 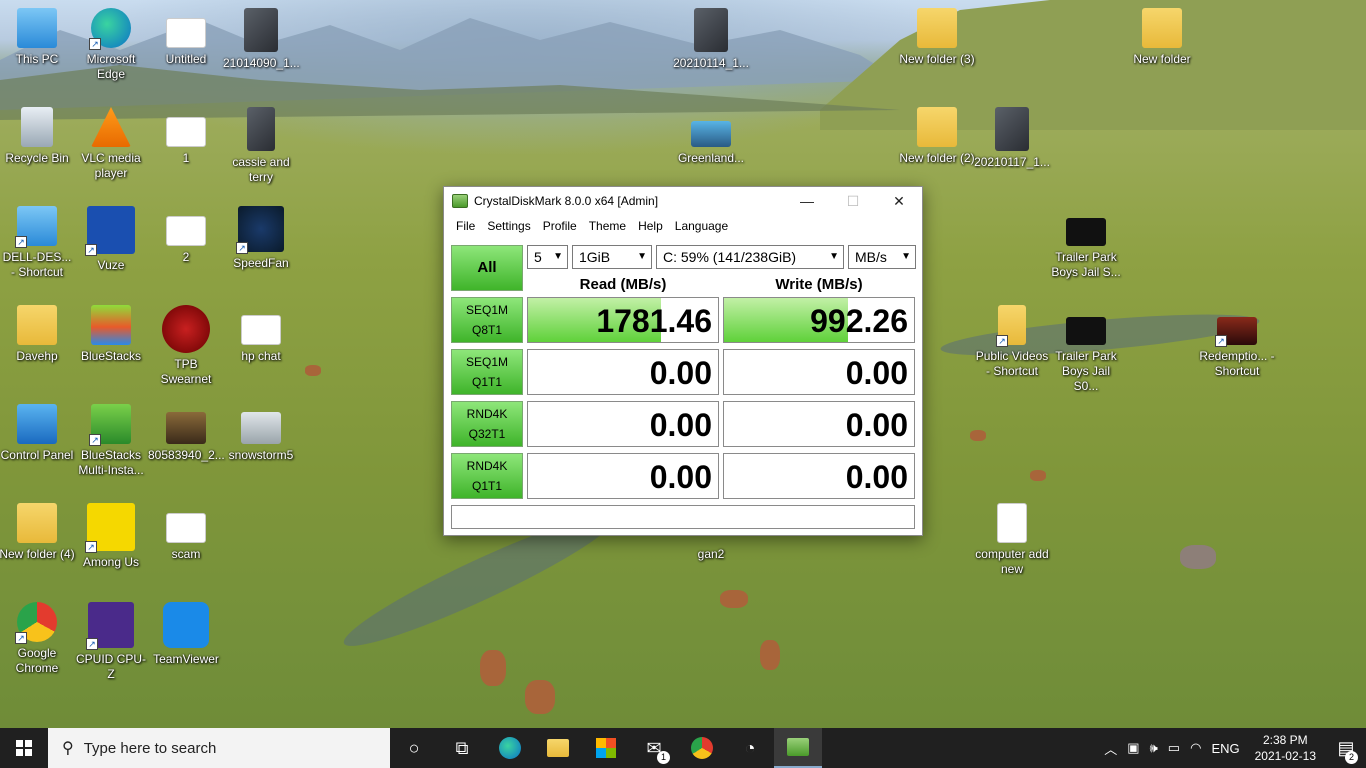 What do you see at coordinates (1225, 748) in the screenshot?
I see `language-indicator: ENG` at bounding box center [1225, 748].